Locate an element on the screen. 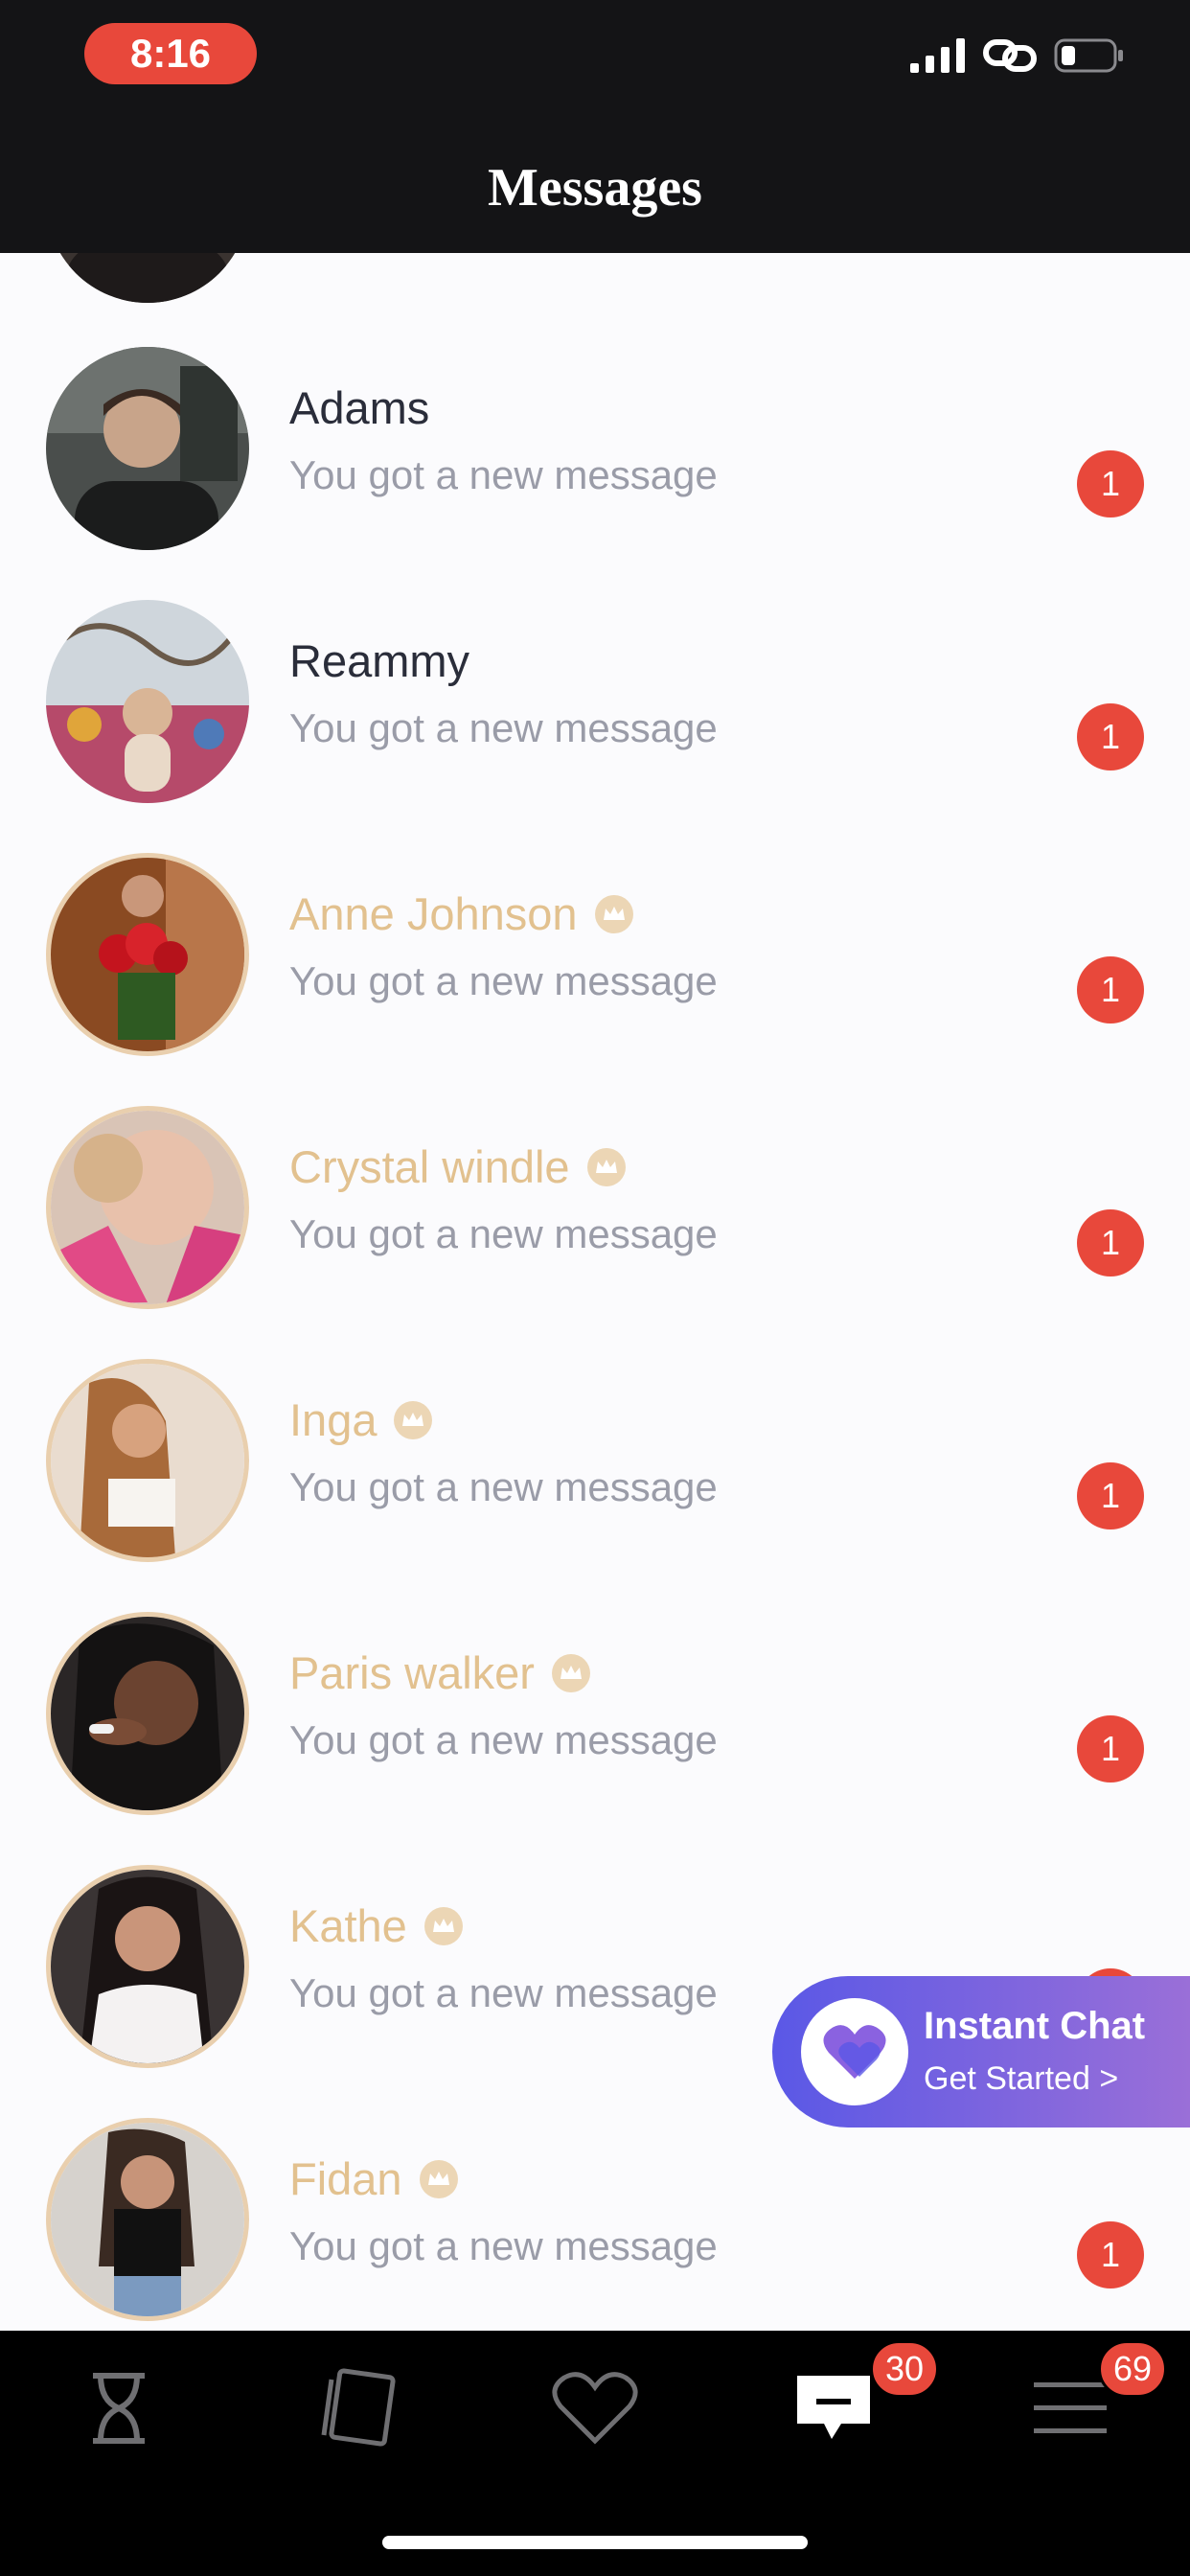 The height and width of the screenshot is (2576, 1190). signal-icon is located at coordinates (937, 55).